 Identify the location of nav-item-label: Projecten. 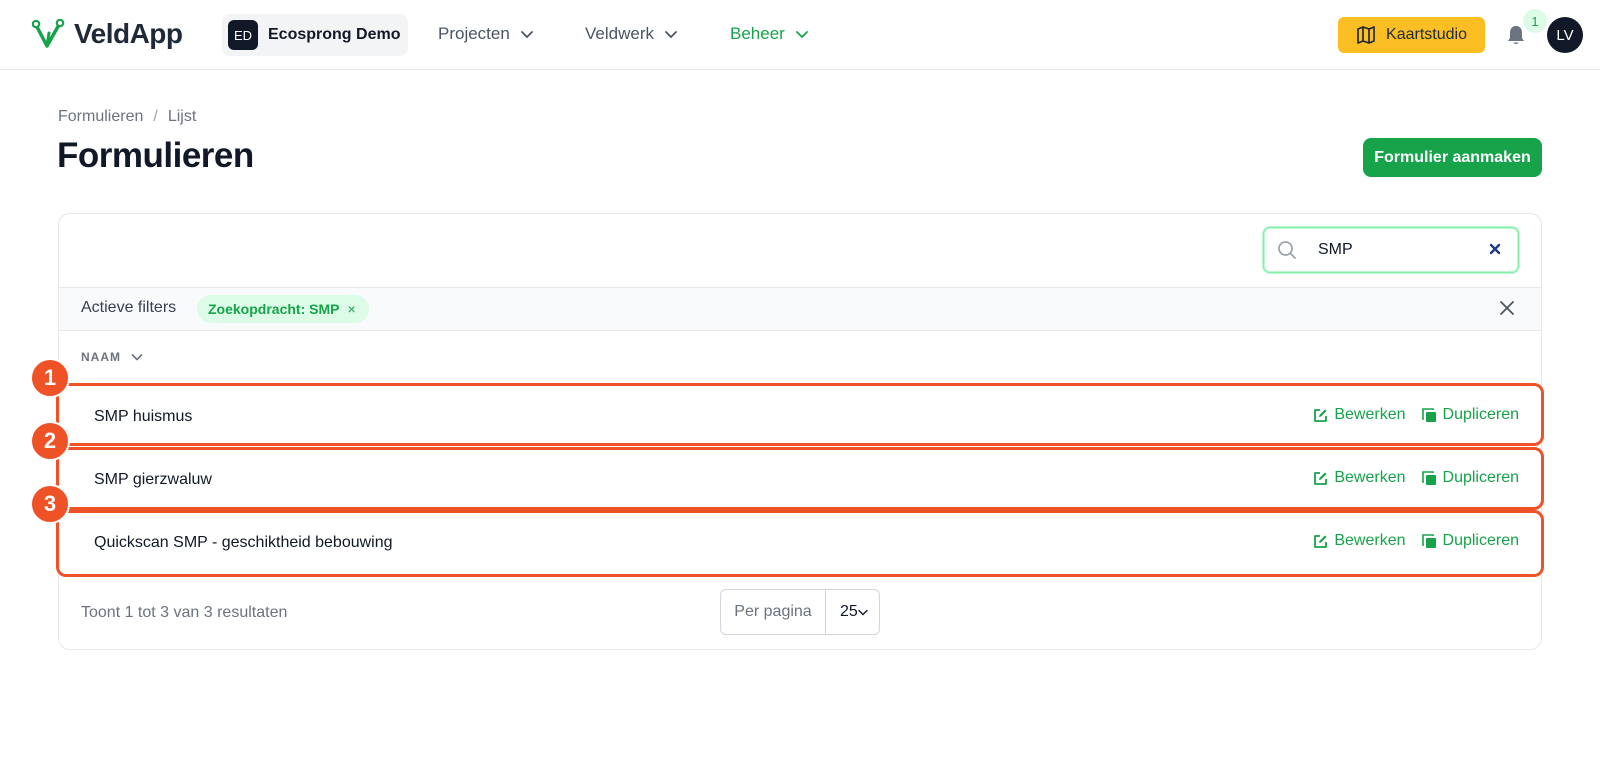
(474, 33).